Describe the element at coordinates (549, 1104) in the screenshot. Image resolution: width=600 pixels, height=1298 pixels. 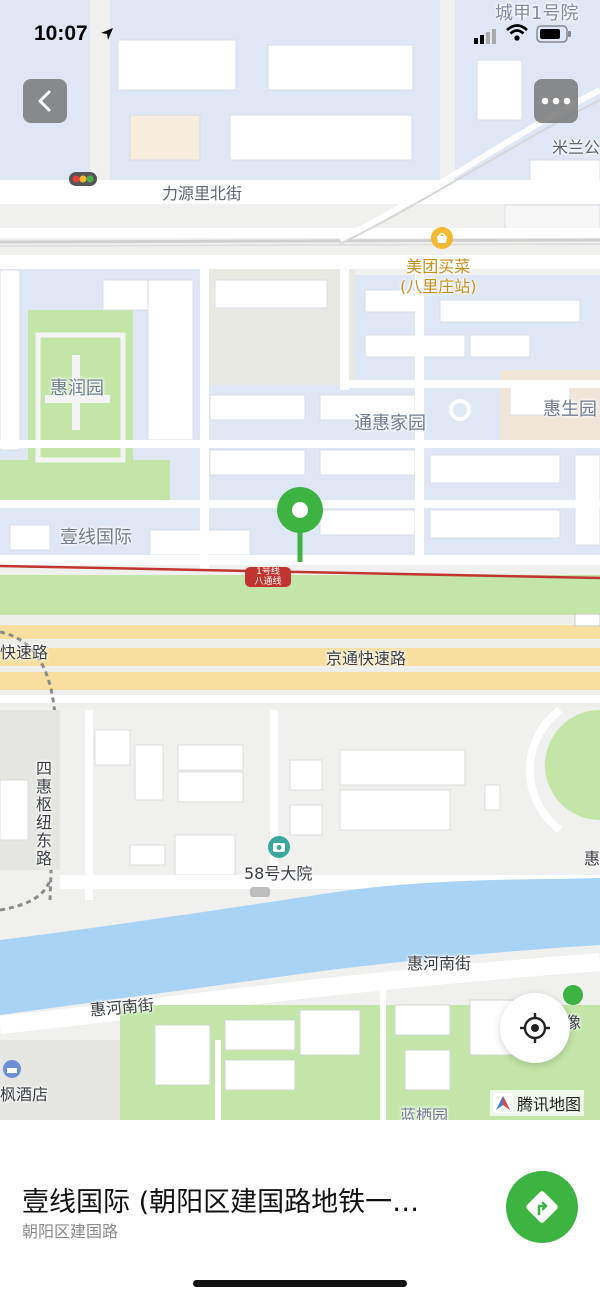
I see `brand-label: 腾讯地图` at that location.